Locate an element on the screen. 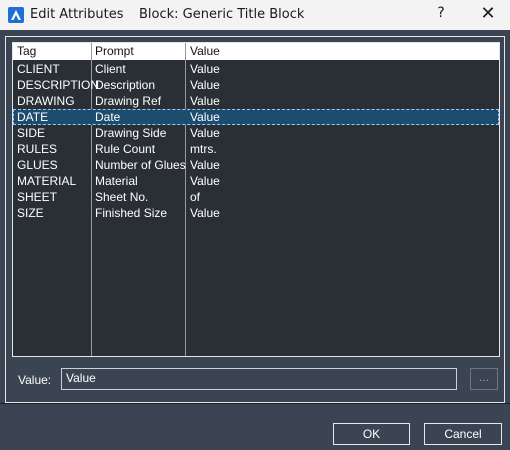 This screenshot has height=450, width=510. table-row: GLUES Number of Glues Value is located at coordinates (256, 165).